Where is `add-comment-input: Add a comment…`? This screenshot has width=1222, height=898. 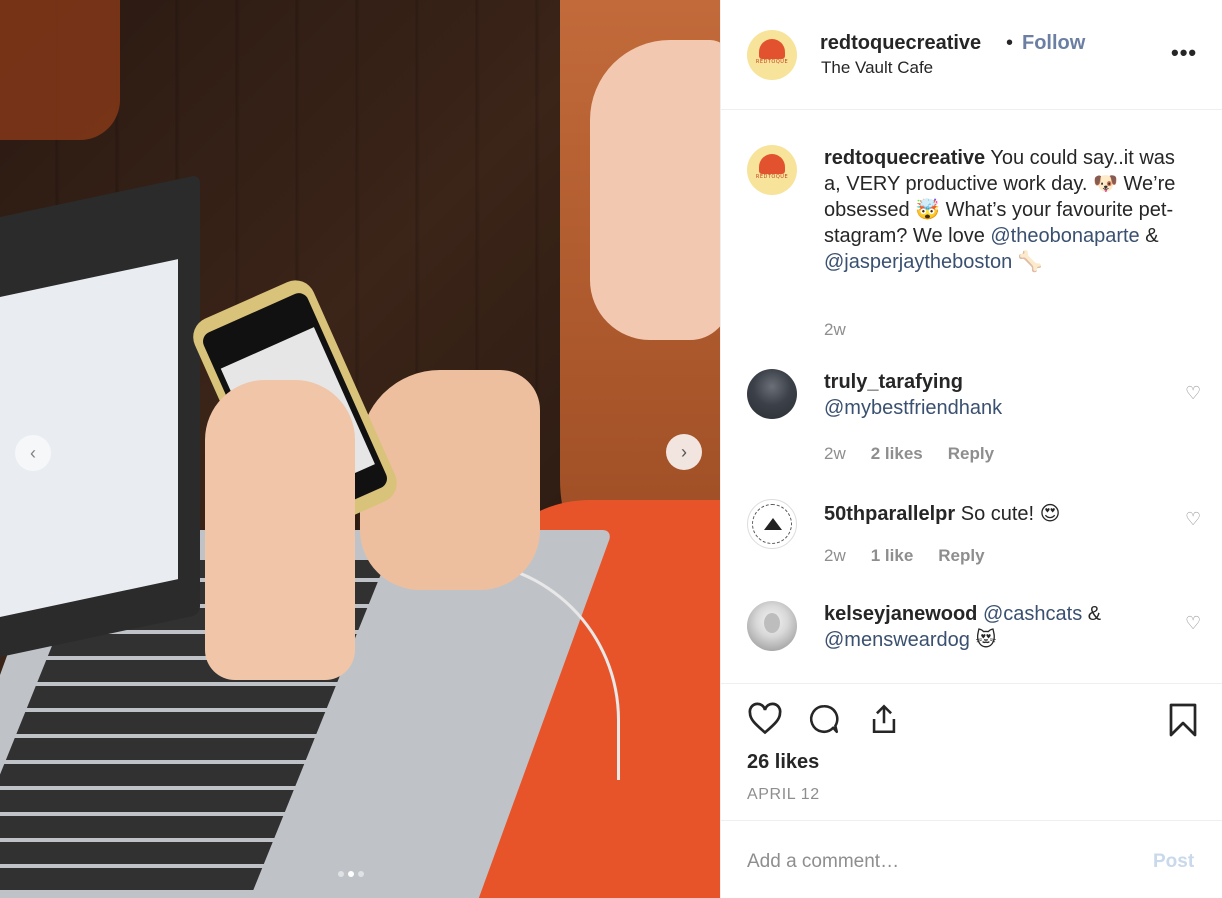 add-comment-input: Add a comment… is located at coordinates (823, 862).